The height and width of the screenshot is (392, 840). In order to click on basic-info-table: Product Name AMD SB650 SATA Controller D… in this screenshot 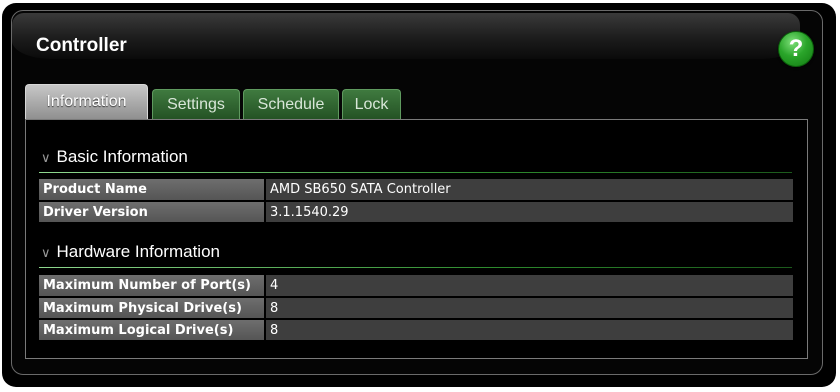, I will do `click(416, 201)`.